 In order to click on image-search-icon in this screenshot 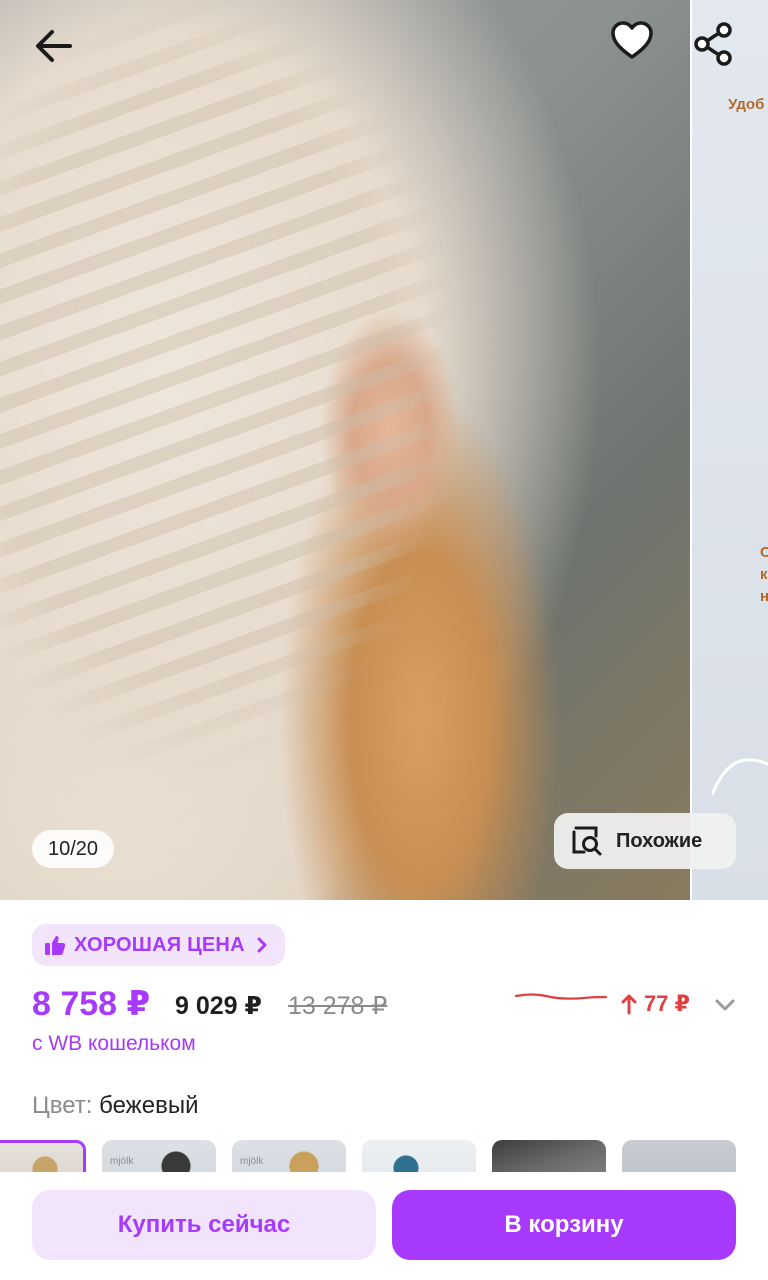, I will do `click(587, 841)`.